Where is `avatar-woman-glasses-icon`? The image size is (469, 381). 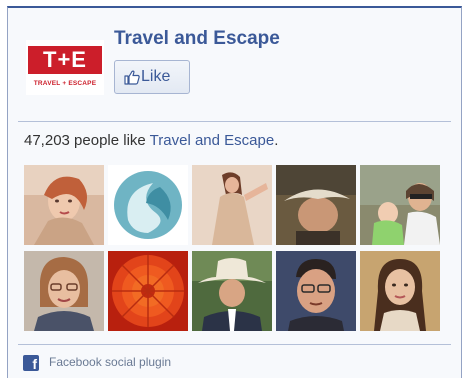 avatar-woman-glasses-icon is located at coordinates (64, 291).